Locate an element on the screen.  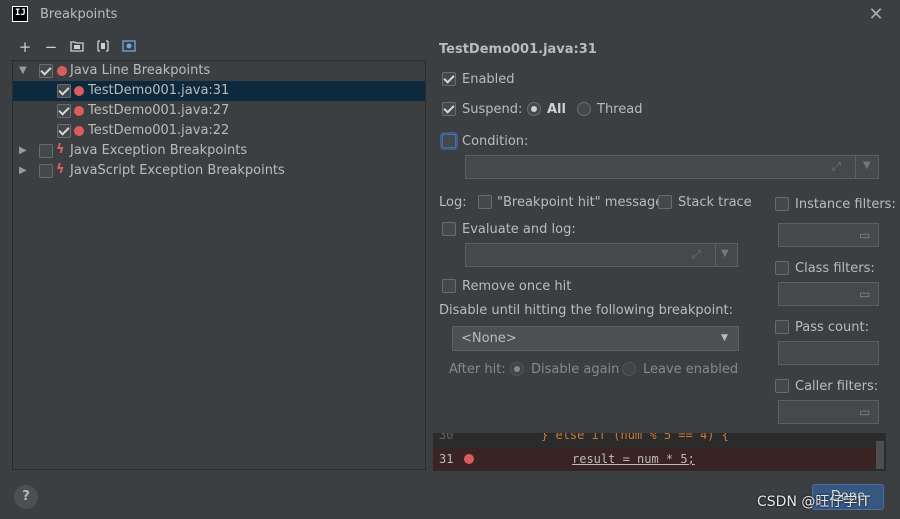
line-number: 30 is located at coordinates (446, 437).